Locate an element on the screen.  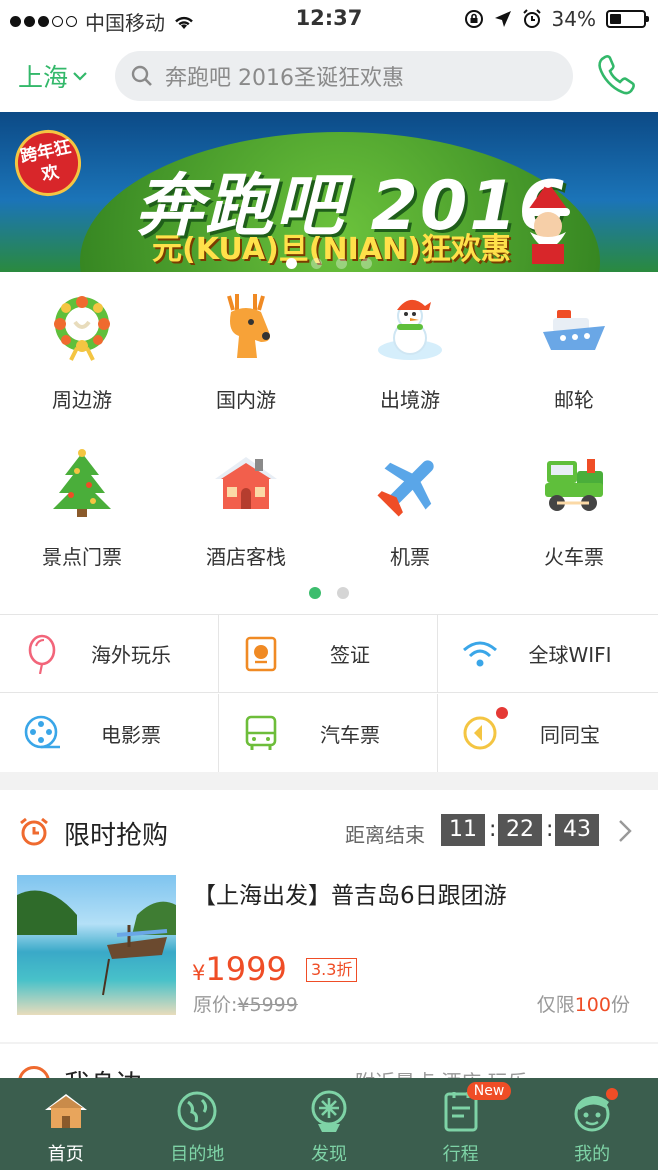
price-currency: ¥ is located at coordinates (199, 973).